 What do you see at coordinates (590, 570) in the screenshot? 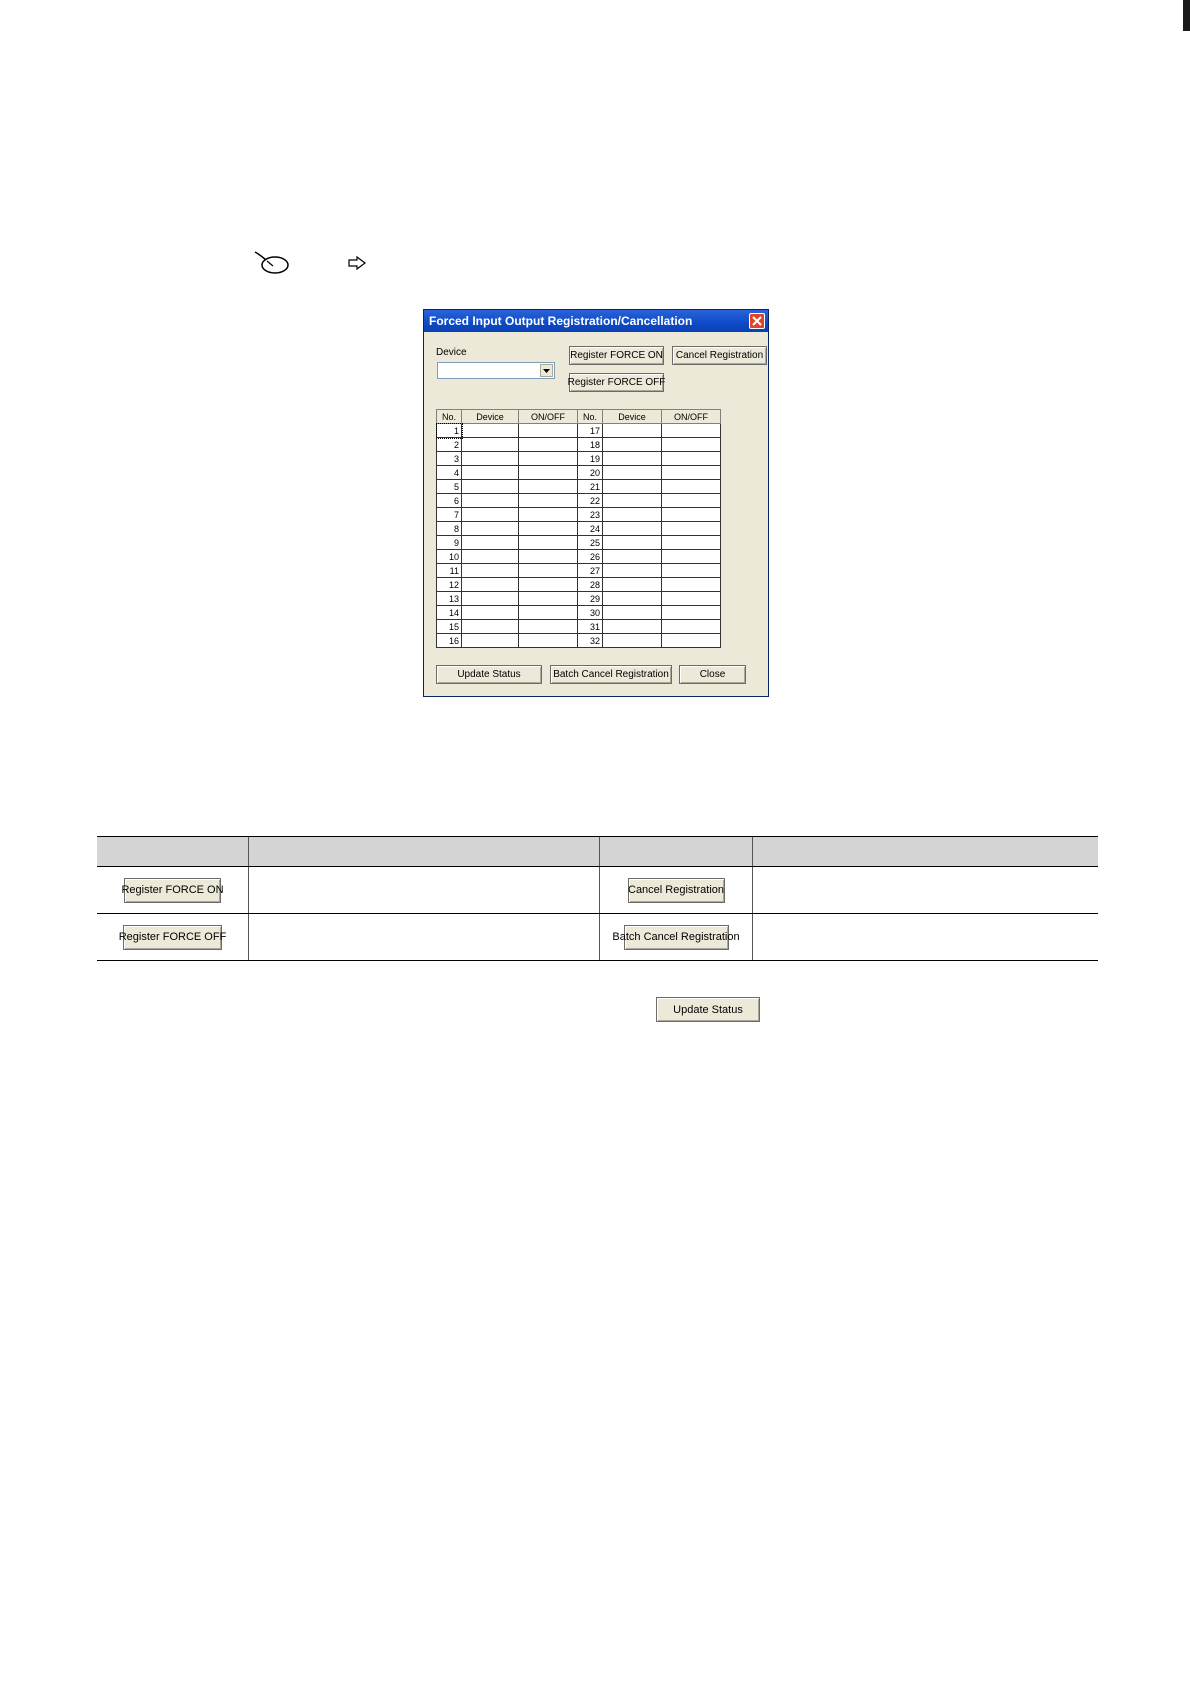
I see `row-number: 27` at bounding box center [590, 570].